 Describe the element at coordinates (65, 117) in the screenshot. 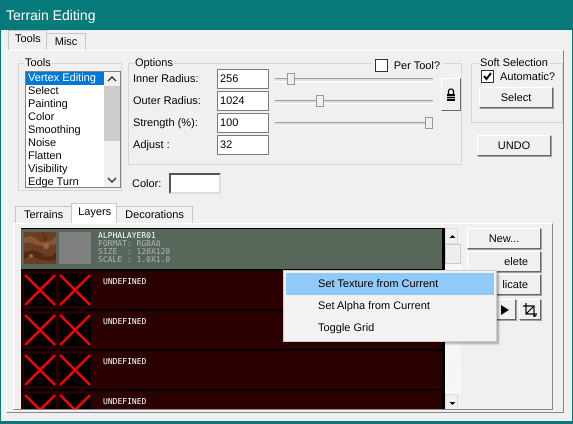

I see `tool-item: Color` at that location.